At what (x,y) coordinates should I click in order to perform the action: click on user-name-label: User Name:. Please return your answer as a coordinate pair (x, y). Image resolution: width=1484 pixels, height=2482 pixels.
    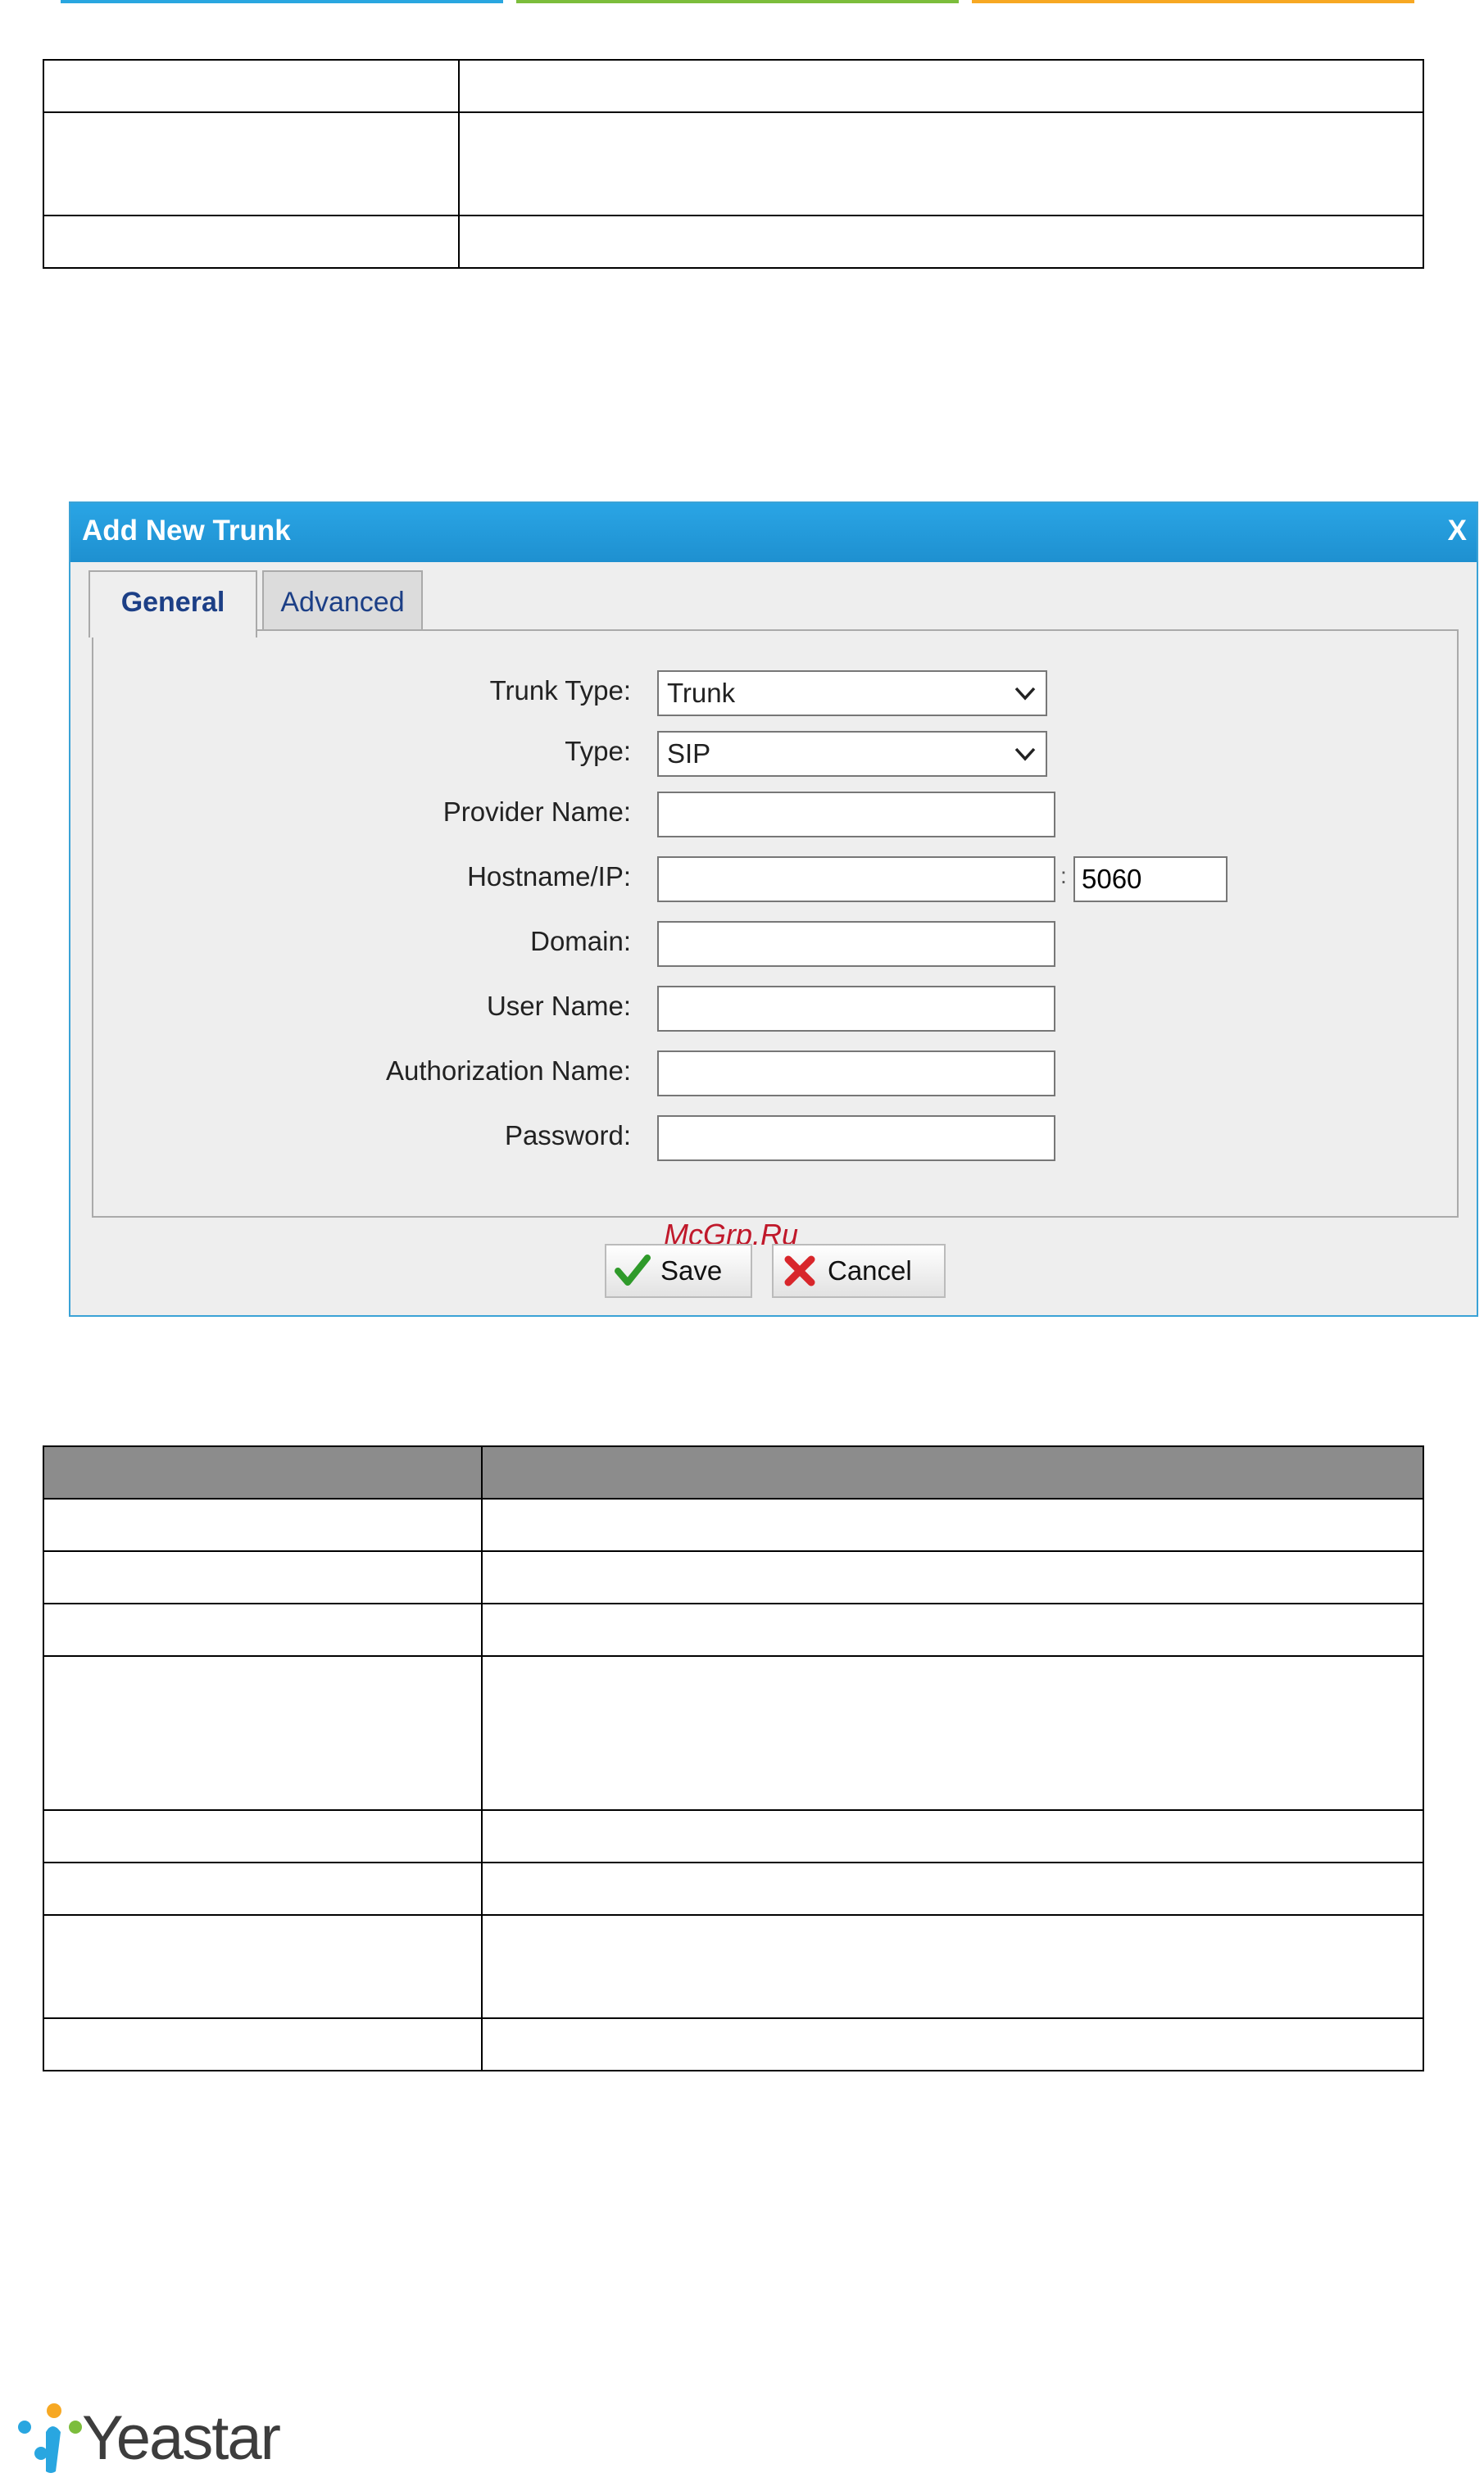
    Looking at the image, I should click on (558, 1006).